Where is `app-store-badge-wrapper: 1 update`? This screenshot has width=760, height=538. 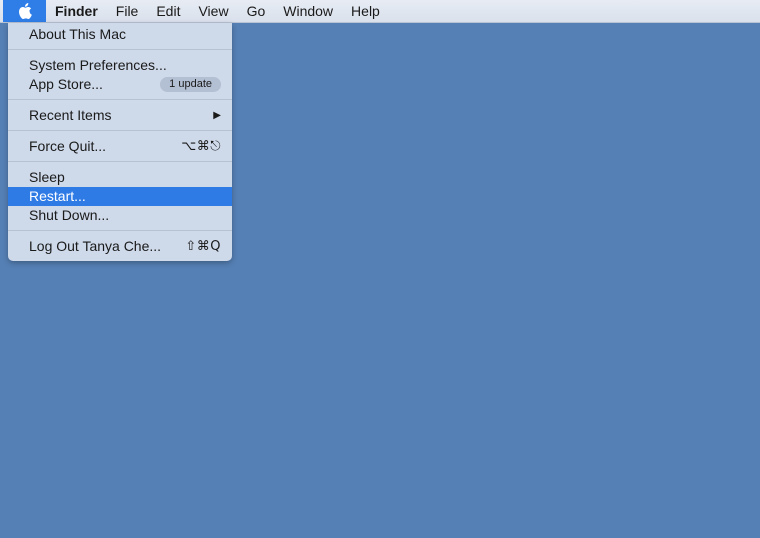
app-store-badge-wrapper: 1 update is located at coordinates (190, 84).